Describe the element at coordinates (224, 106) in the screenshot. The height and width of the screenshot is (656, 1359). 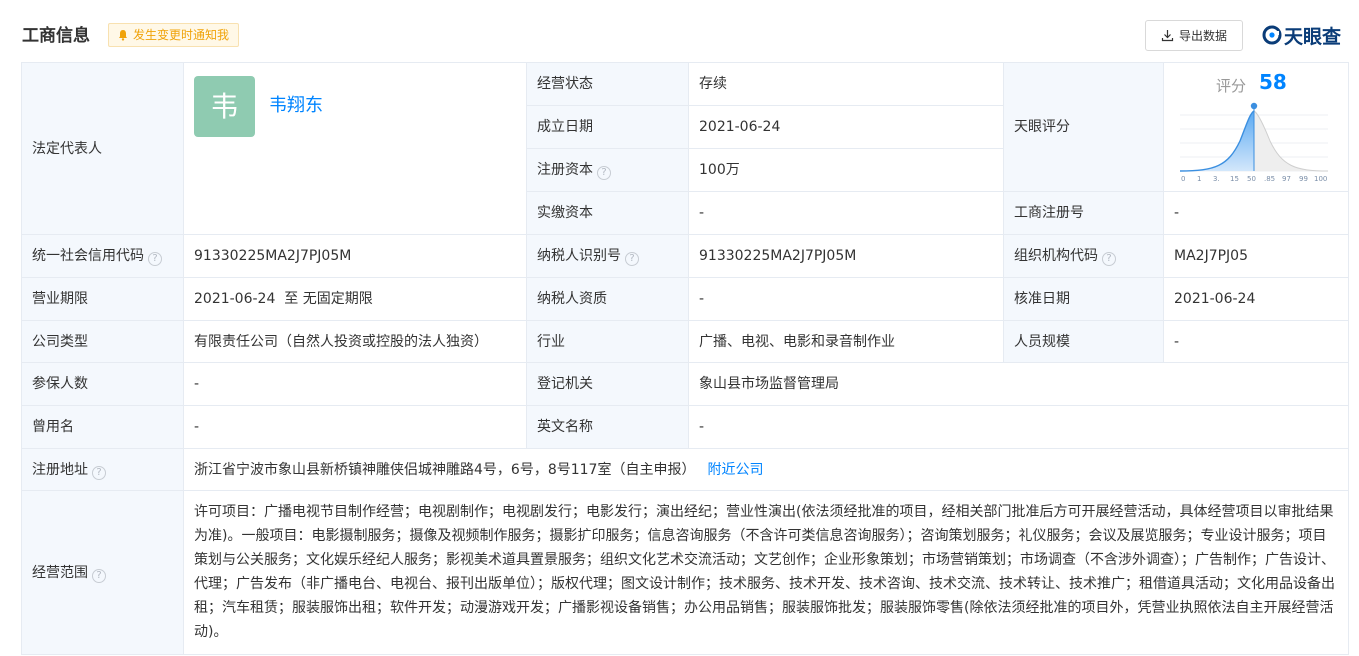
I see `legal-rep-avatar: 韦` at that location.